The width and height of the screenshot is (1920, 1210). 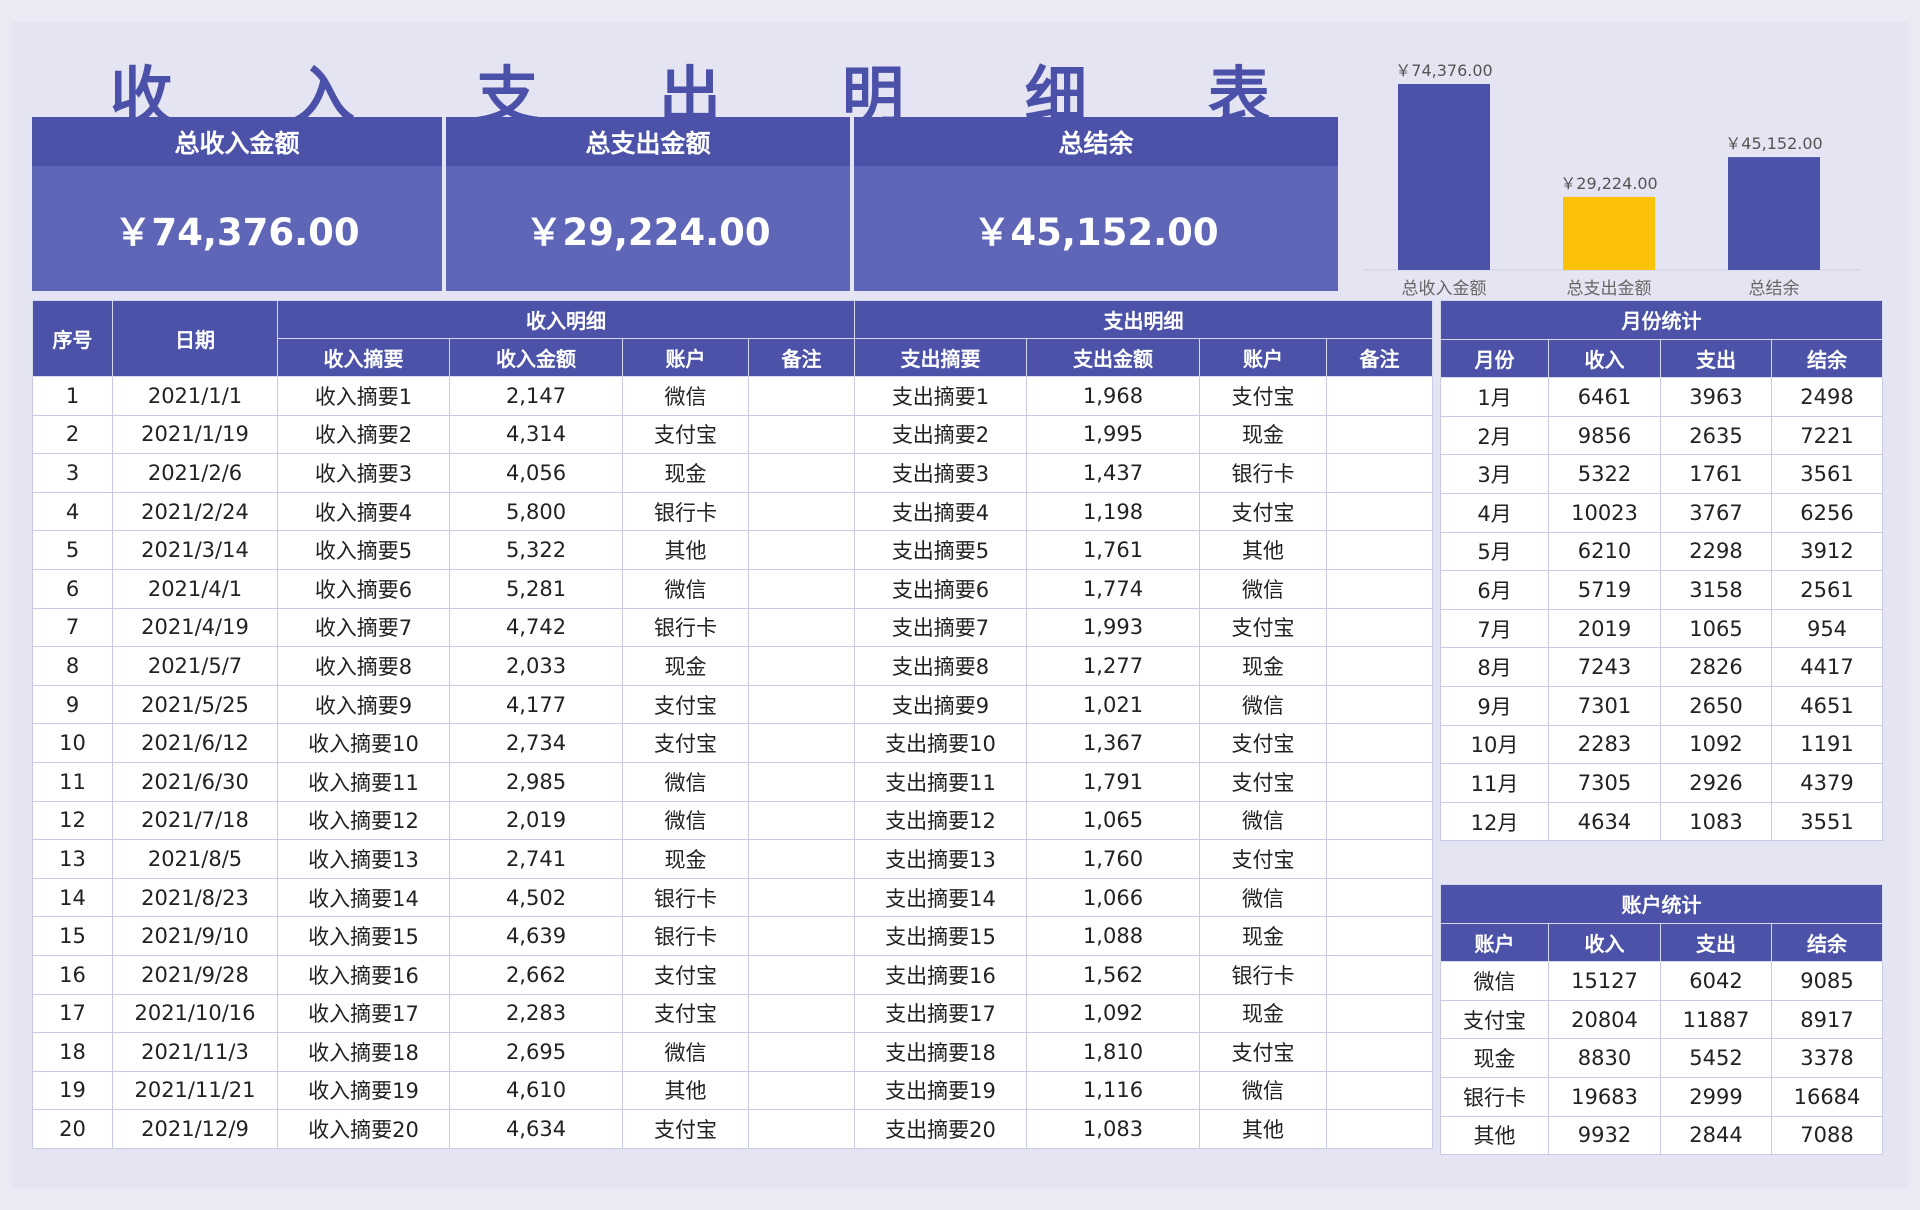 I want to click on account-cell: 2844, so click(x=1716, y=1135).